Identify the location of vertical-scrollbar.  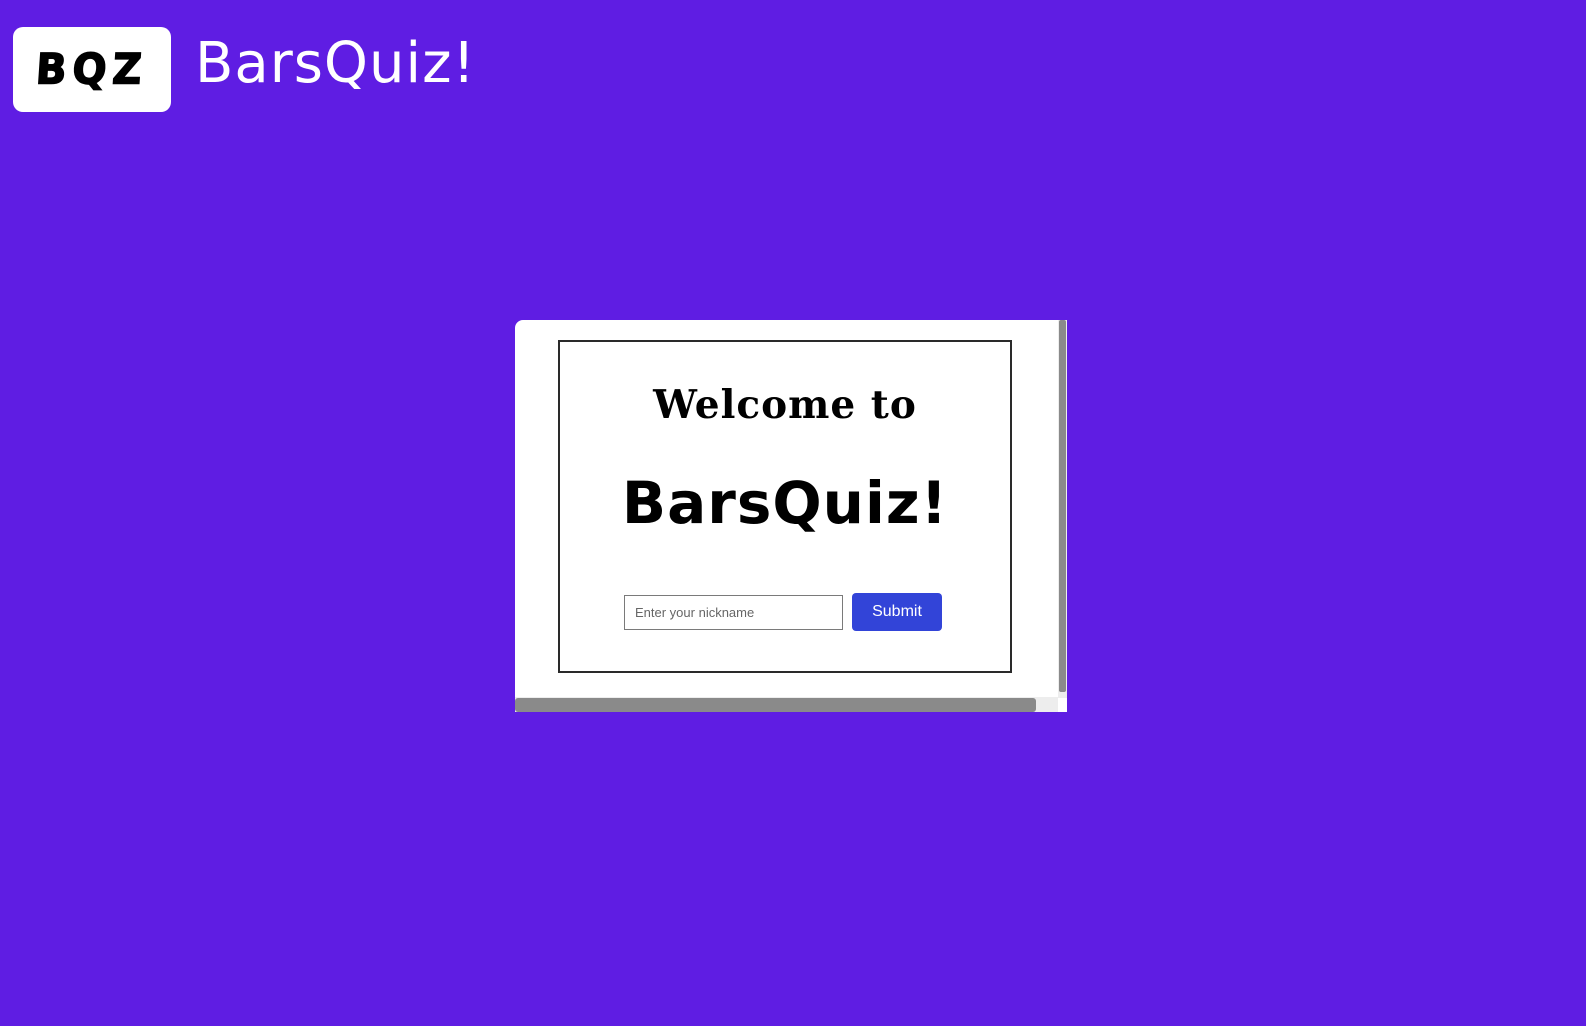
(1062, 509).